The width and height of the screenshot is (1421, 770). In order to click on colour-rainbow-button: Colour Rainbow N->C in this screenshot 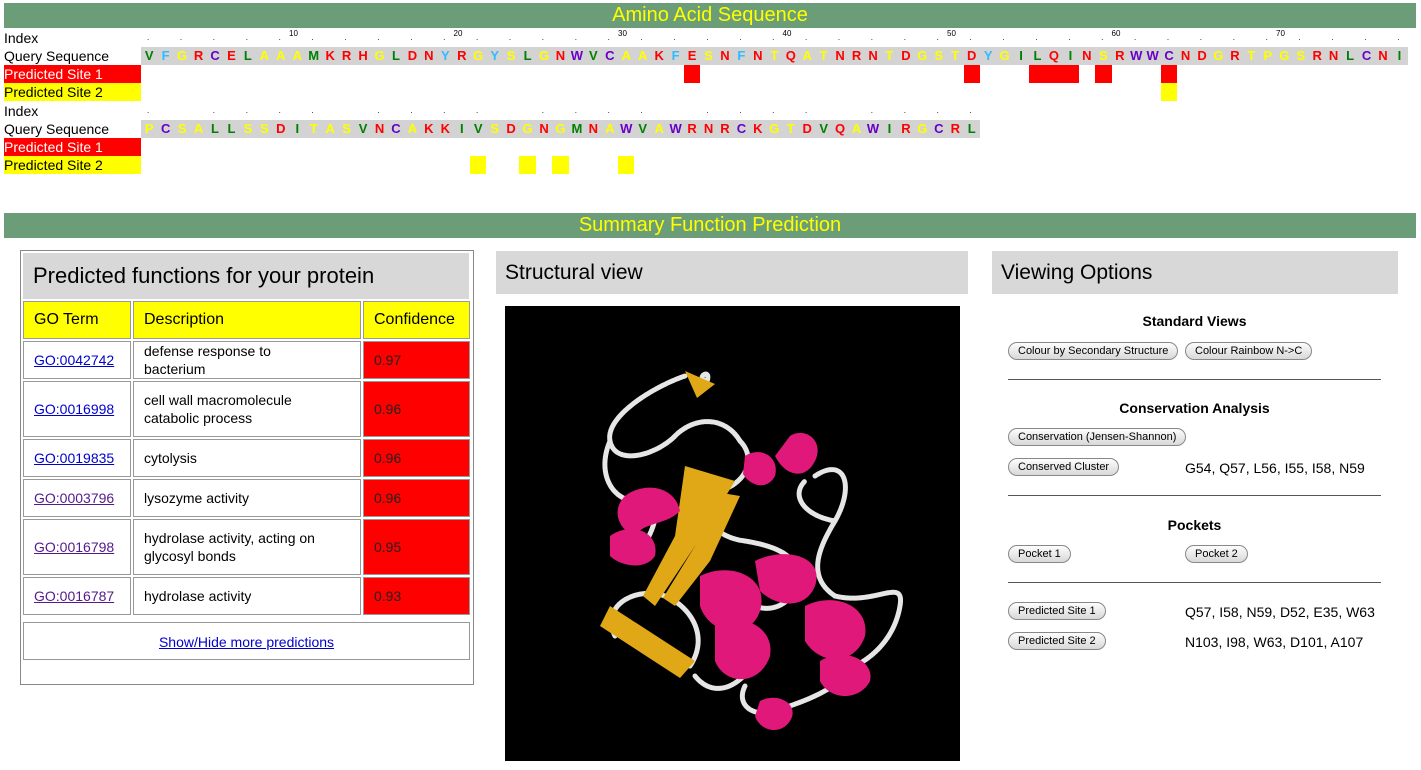, I will do `click(1249, 351)`.